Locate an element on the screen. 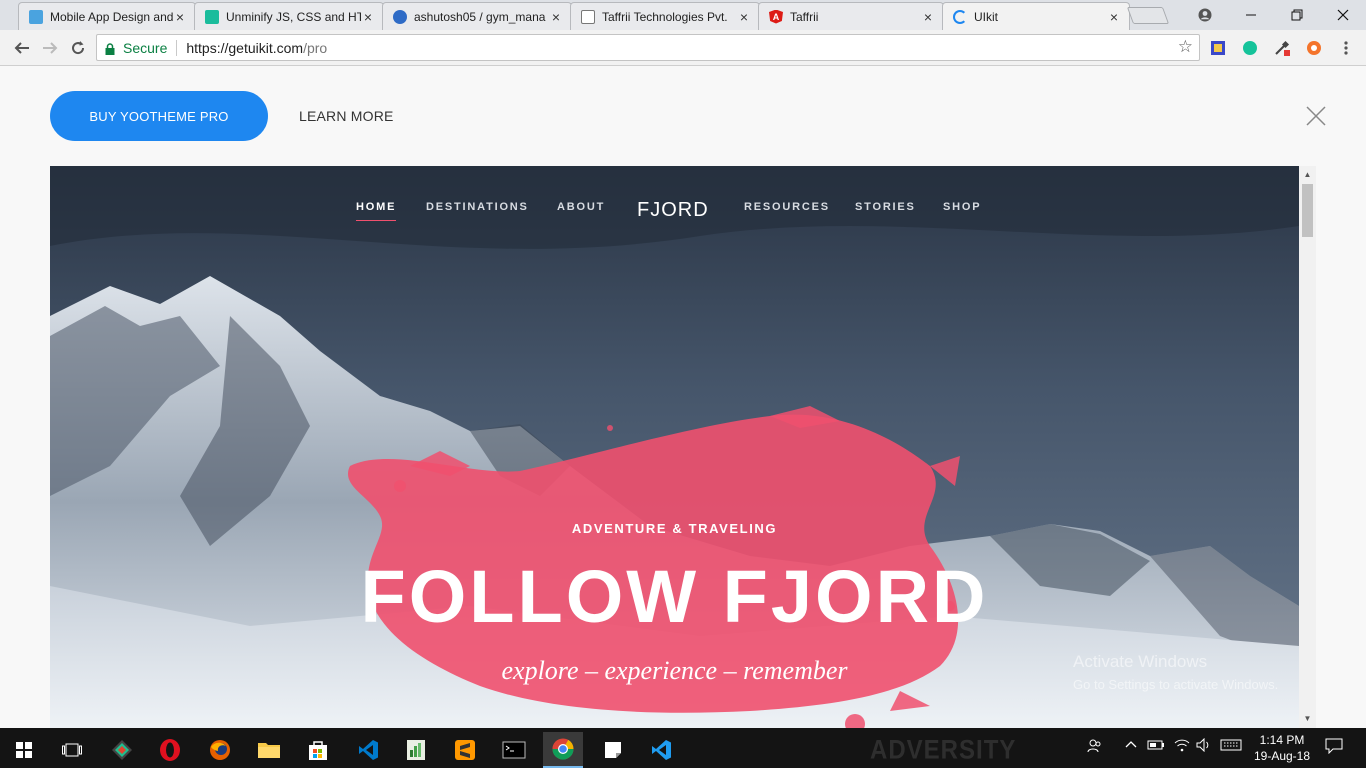 The image size is (1366, 768). back-arrow-icon is located at coordinates (22, 48).